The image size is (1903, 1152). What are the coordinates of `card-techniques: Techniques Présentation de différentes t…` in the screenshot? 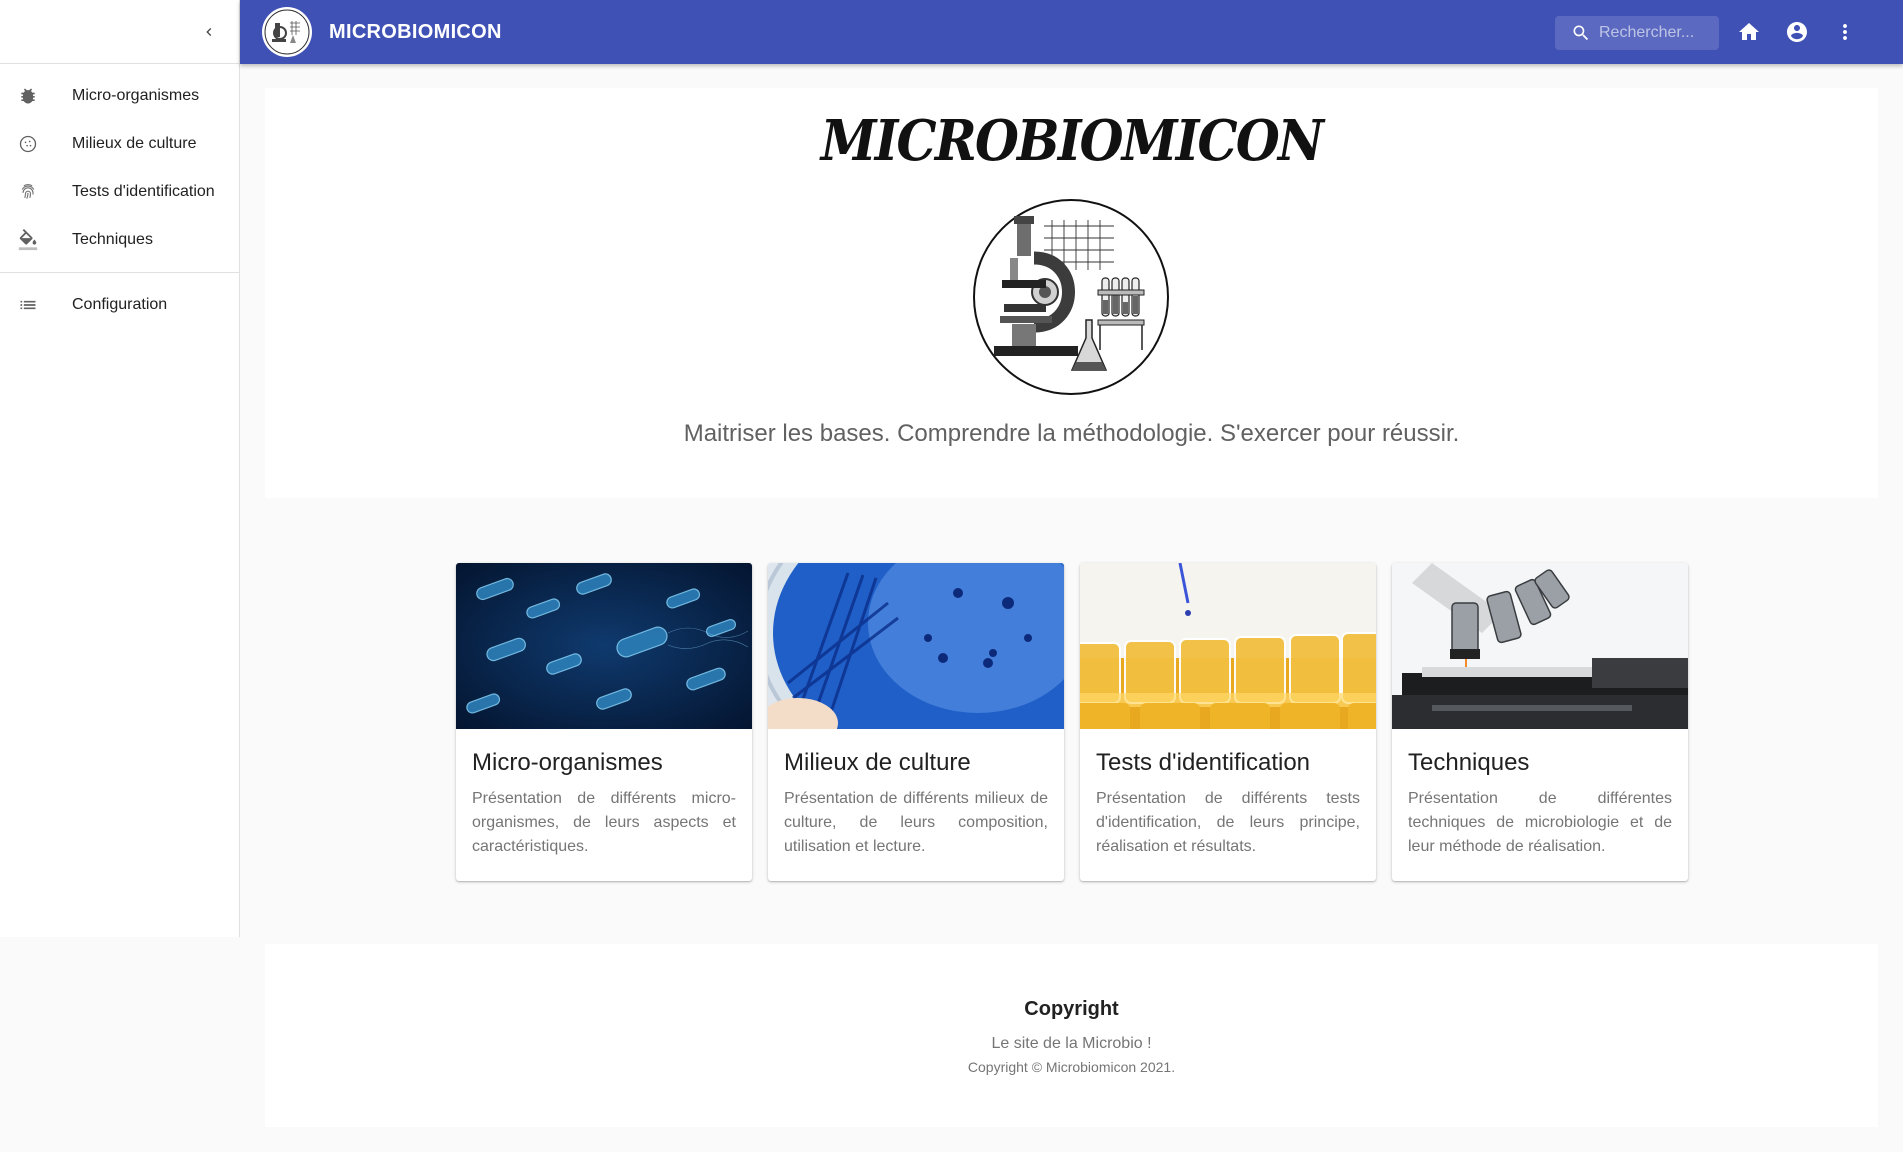 It's located at (1540, 722).